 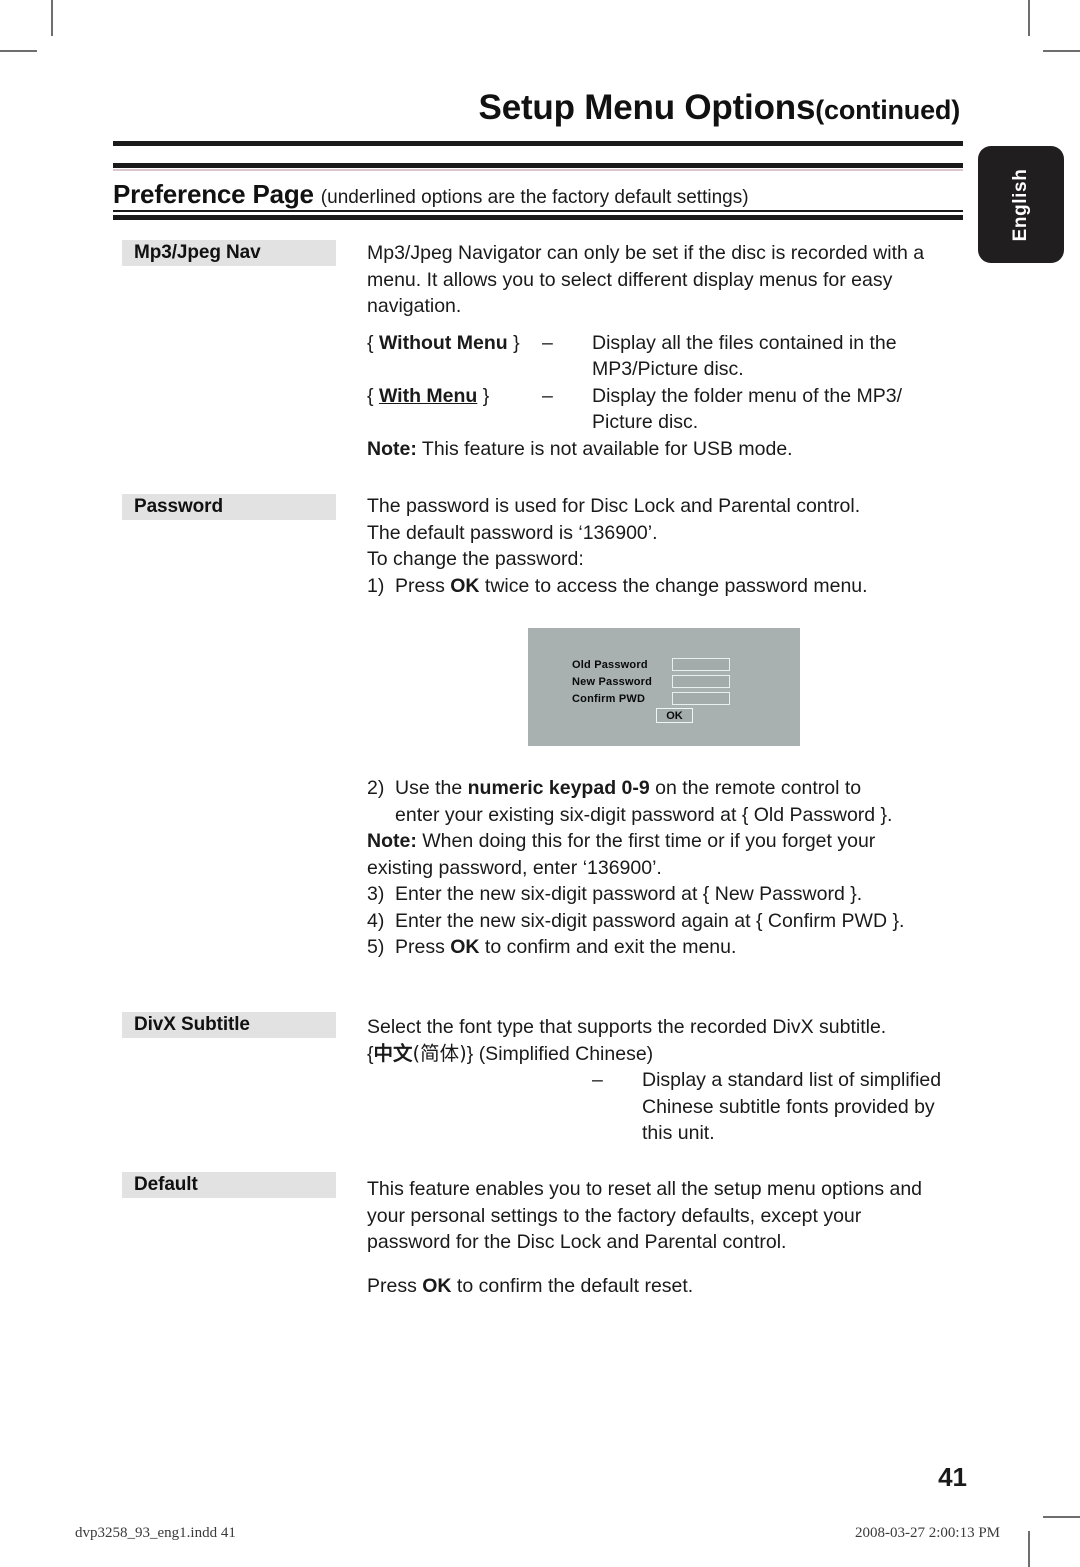 What do you see at coordinates (423, 585) in the screenshot?
I see `step-text-pre: Press` at bounding box center [423, 585].